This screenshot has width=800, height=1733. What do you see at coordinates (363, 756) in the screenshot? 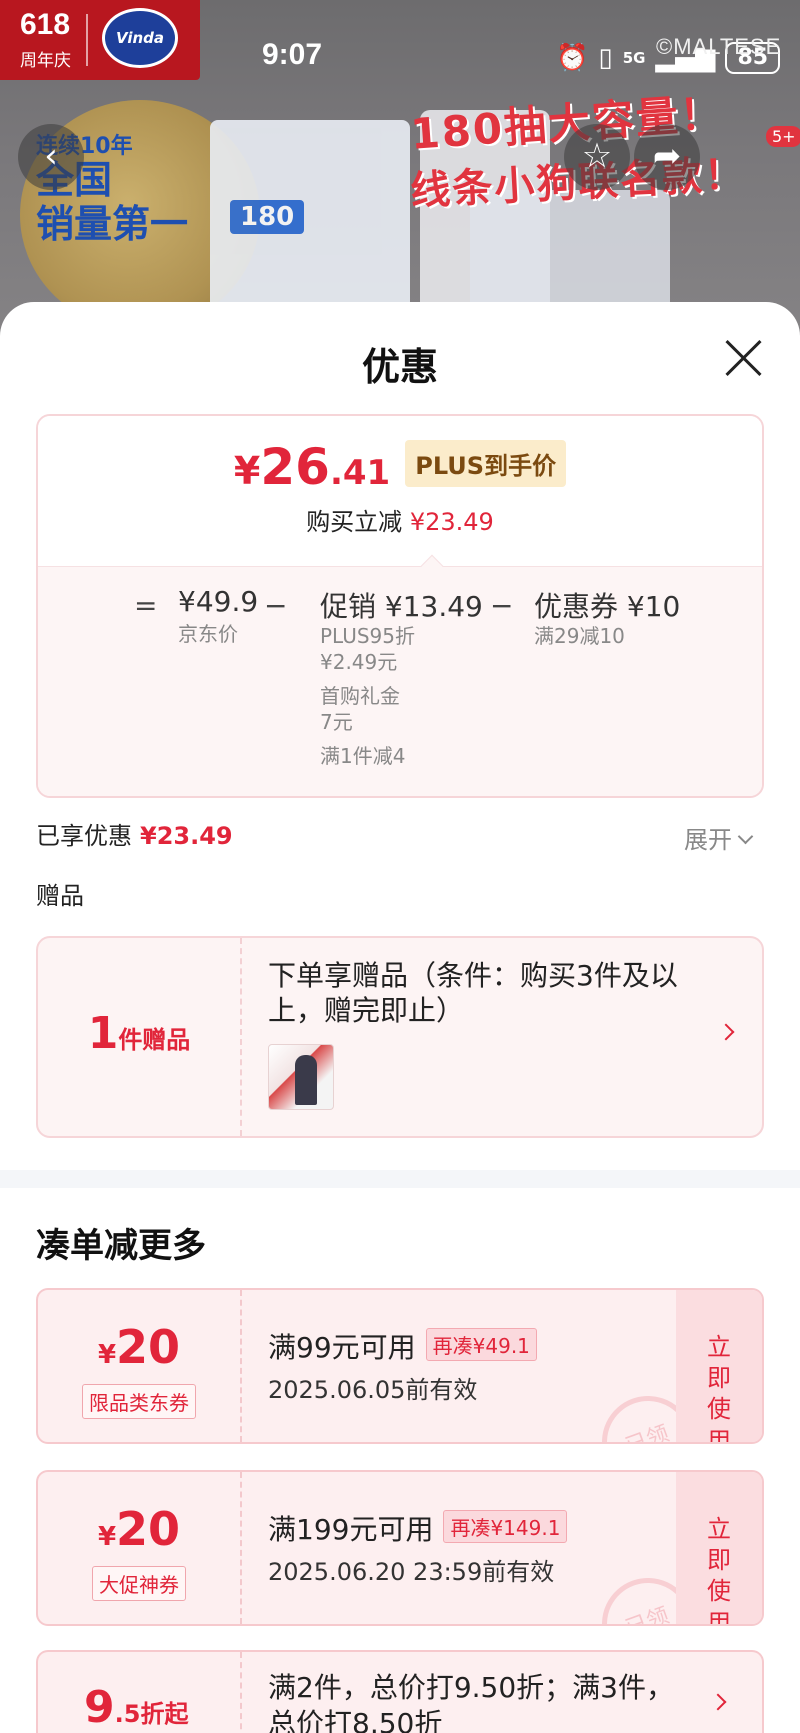
I see `promo-item-5: 满1件减4` at bounding box center [363, 756].